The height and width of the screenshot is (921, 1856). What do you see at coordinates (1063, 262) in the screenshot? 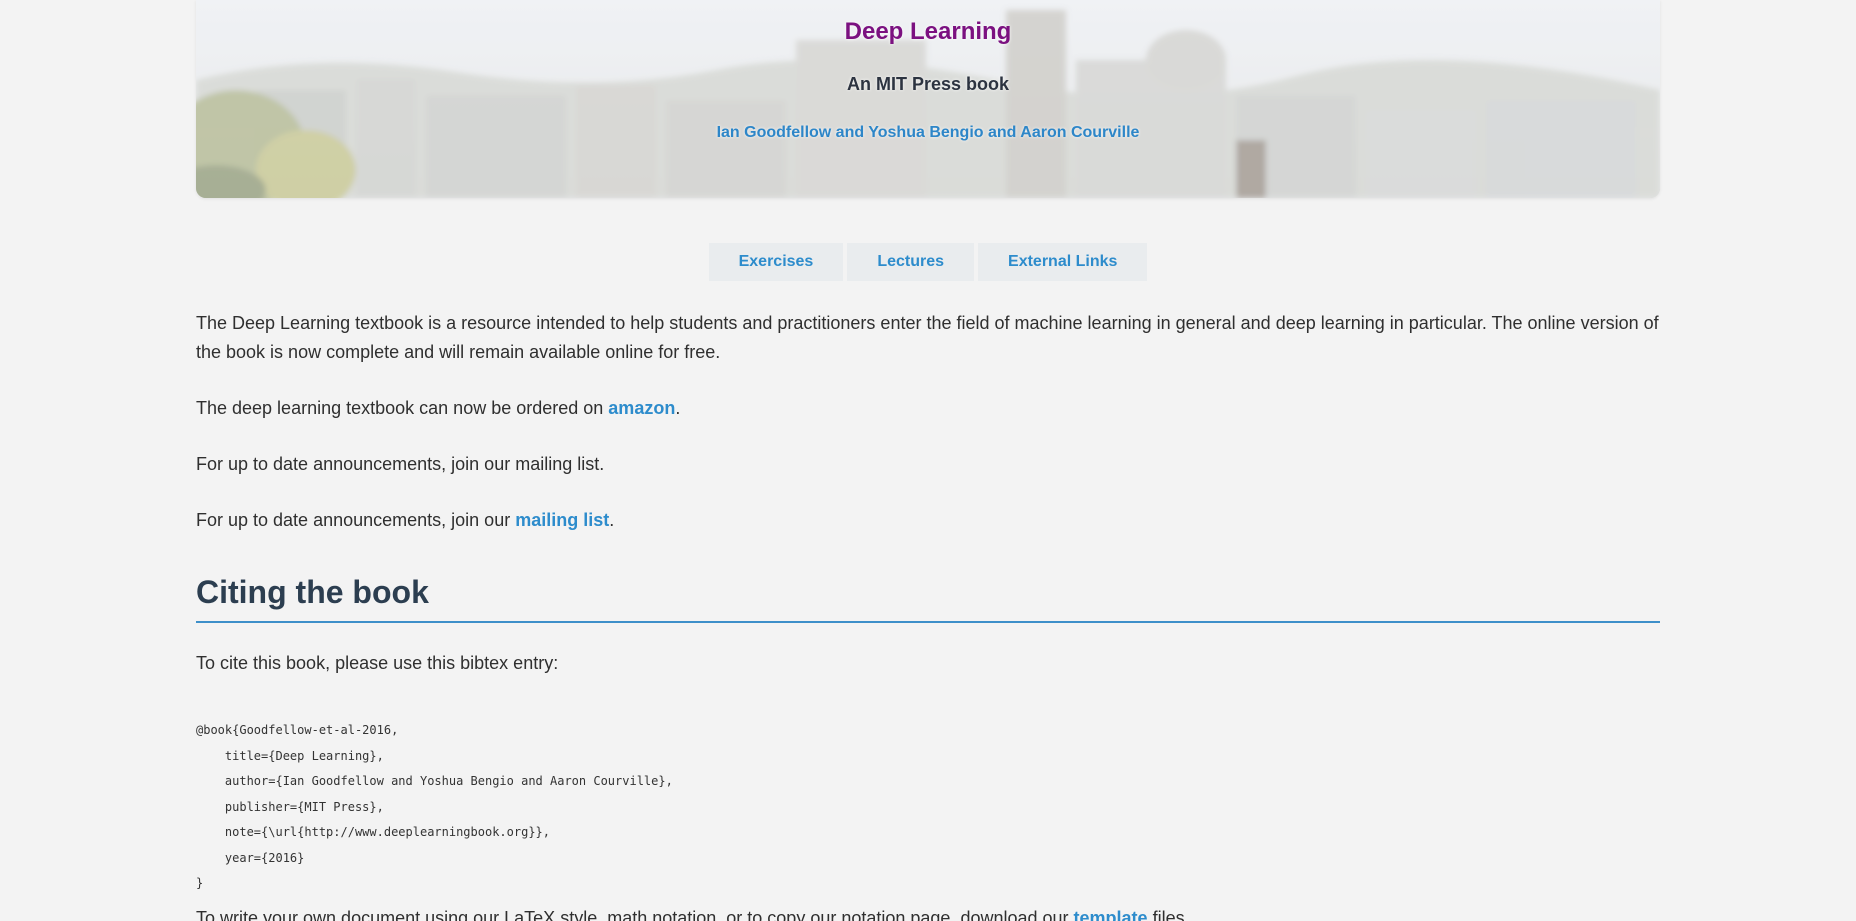
I see `nav-external-links: External Links` at bounding box center [1063, 262].